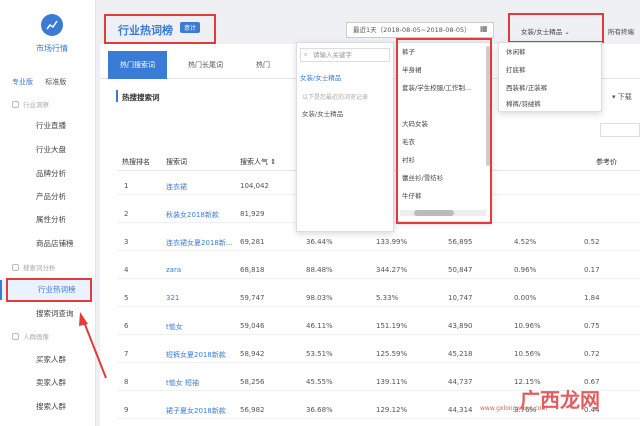 This screenshot has width=640, height=426. I want to click on watermark-url: www.gxlongwang.com, so click(514, 408).